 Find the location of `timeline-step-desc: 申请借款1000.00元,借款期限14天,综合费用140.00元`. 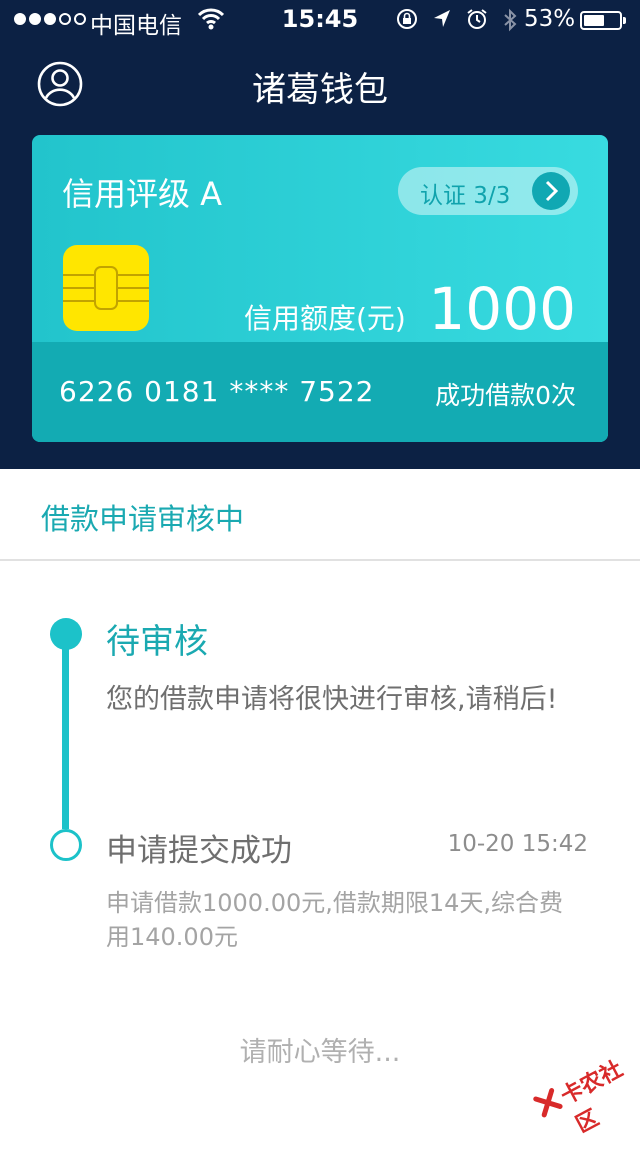

timeline-step-desc: 申请借款1000.00元,借款期限14天,综合费用140.00元 is located at coordinates (335, 920).